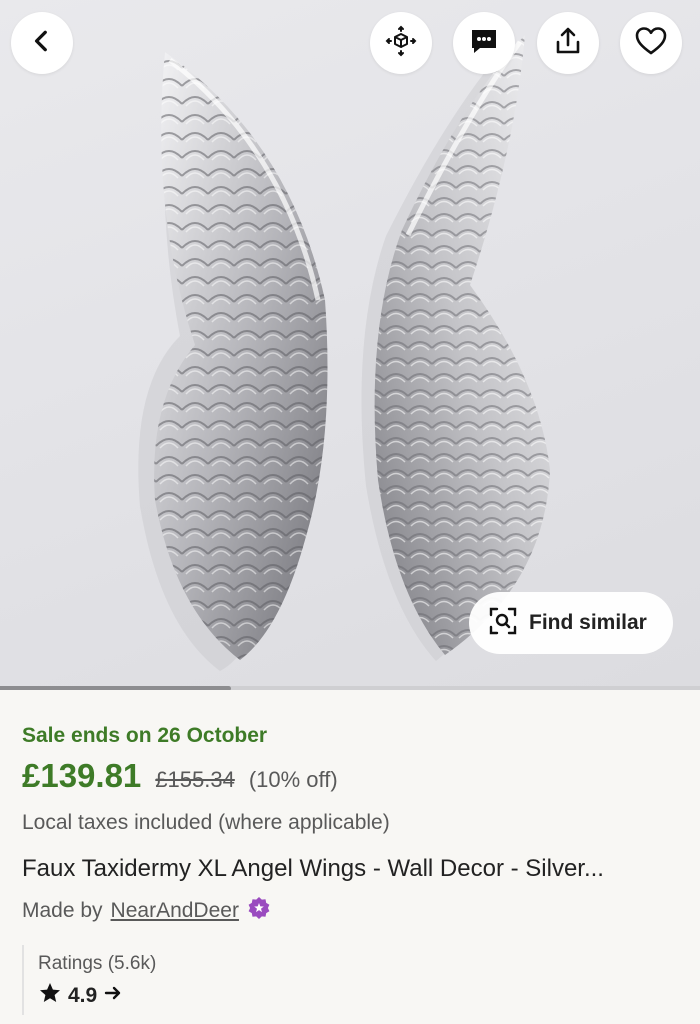 The height and width of the screenshot is (1024, 700). Describe the element at coordinates (97, 963) in the screenshot. I see `ratings-label: Ratings (5.6k)` at that location.